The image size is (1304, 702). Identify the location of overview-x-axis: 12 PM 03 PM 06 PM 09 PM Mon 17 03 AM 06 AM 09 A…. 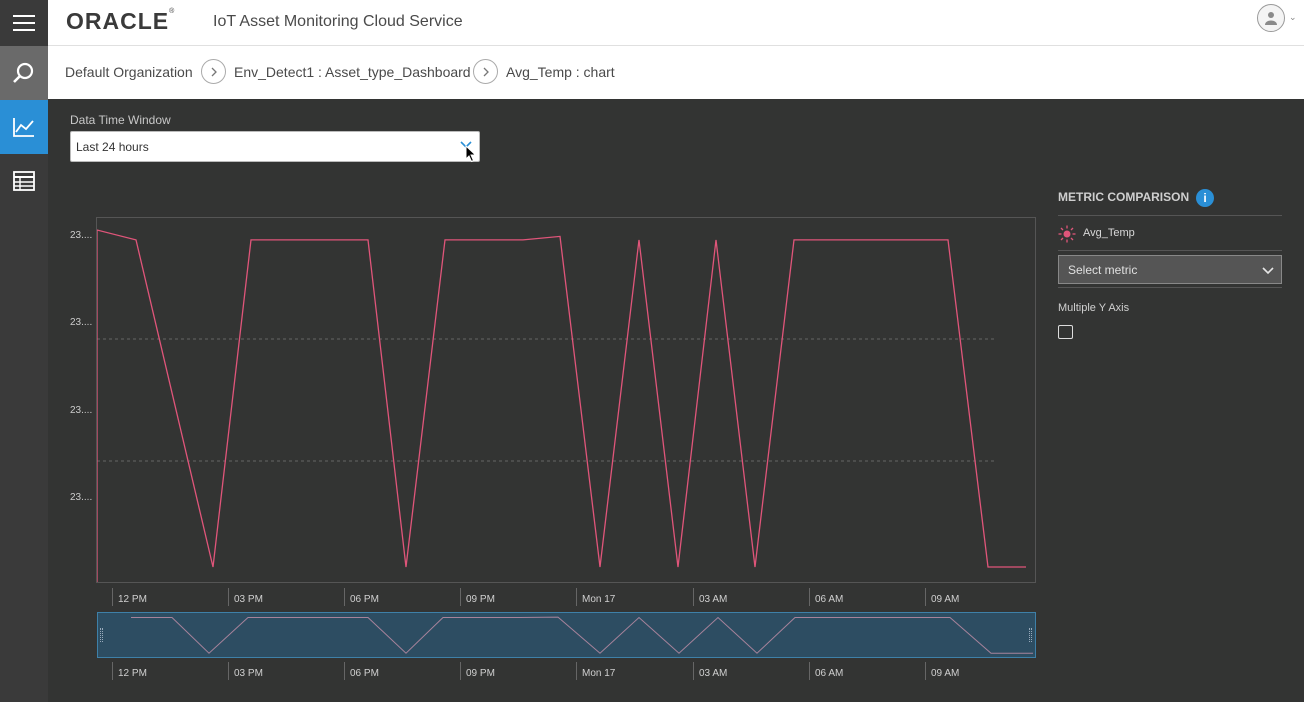
(566, 673).